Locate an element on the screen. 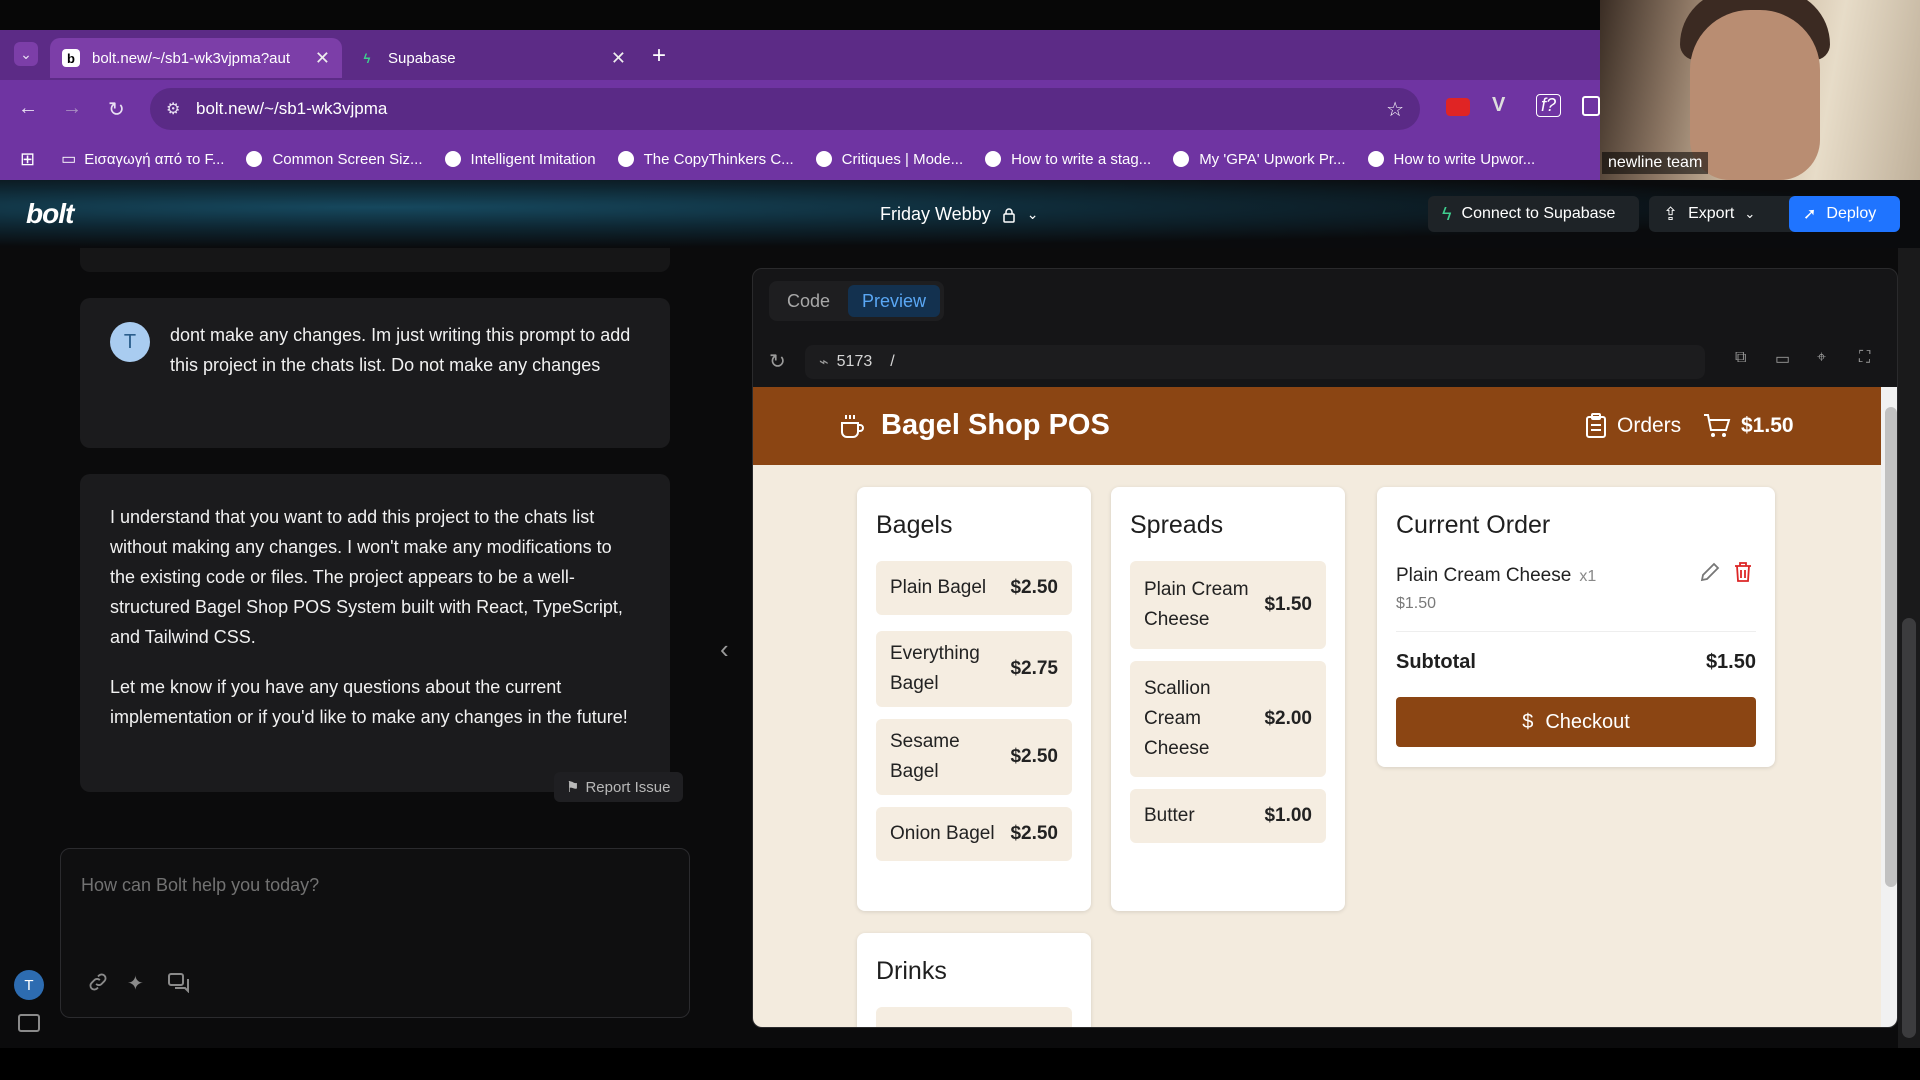  star-icon: ☆ is located at coordinates (1395, 109).